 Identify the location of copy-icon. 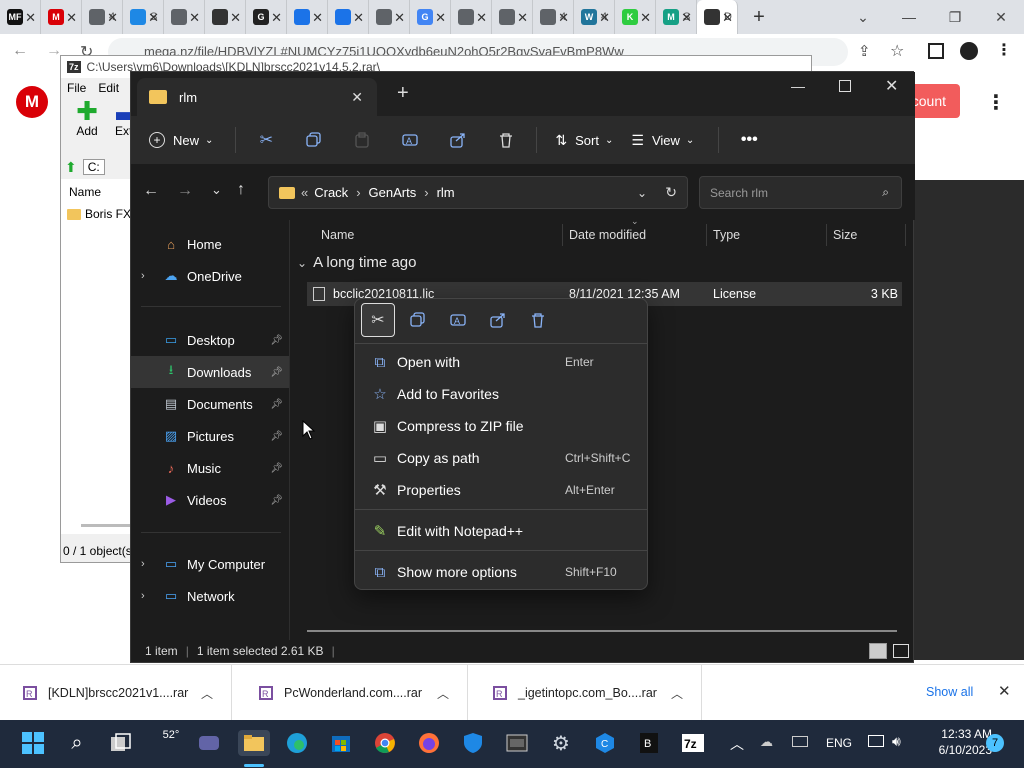
(418, 320).